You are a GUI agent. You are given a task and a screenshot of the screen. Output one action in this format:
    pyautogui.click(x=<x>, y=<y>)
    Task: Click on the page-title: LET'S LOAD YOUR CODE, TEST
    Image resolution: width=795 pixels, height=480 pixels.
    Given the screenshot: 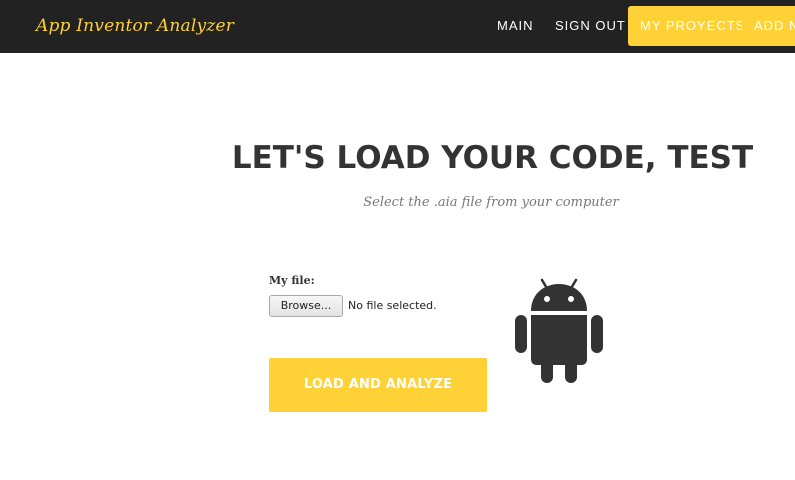 What is the action you would take?
    pyautogui.click(x=492, y=158)
    